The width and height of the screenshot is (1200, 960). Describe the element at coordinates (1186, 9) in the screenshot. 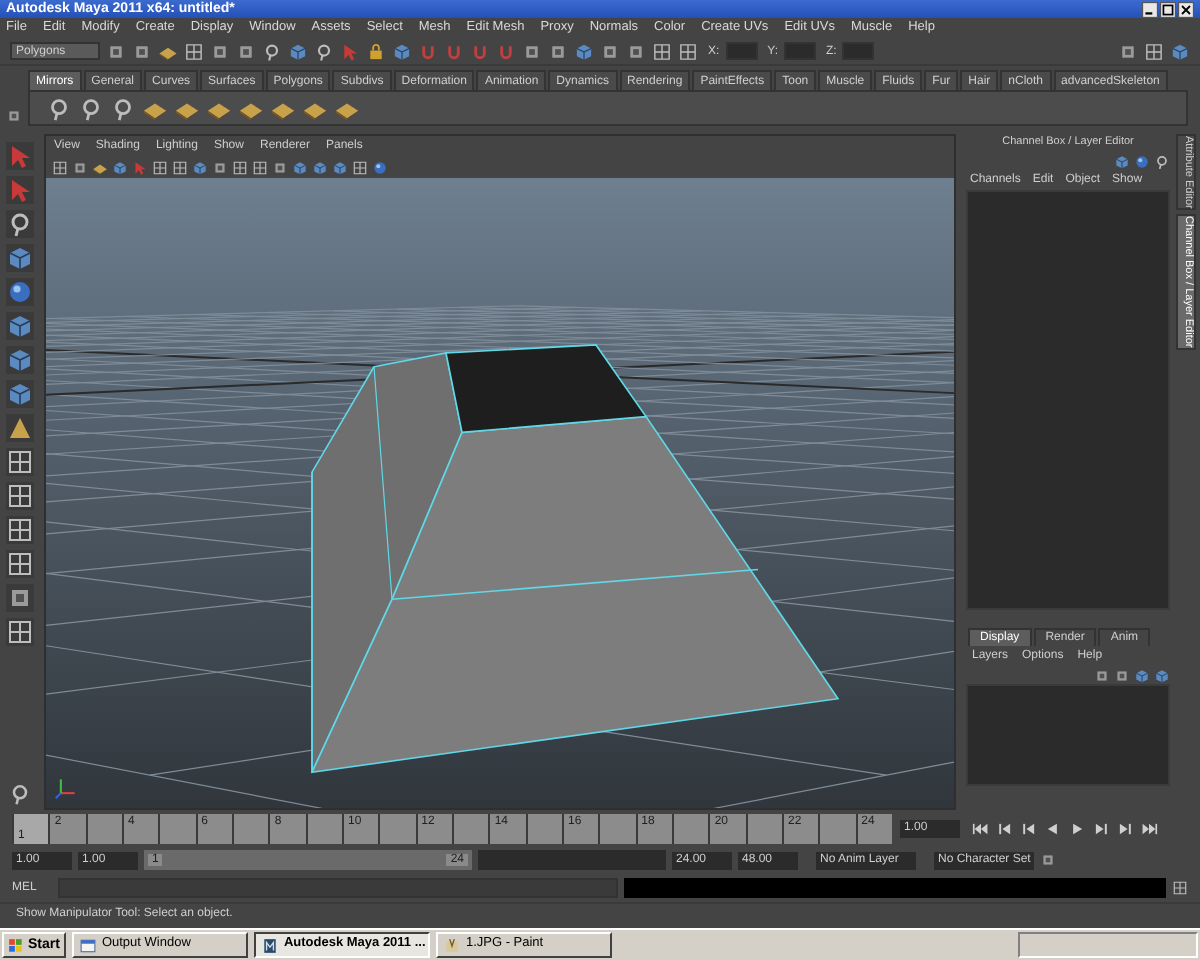

I see `close-icon` at that location.